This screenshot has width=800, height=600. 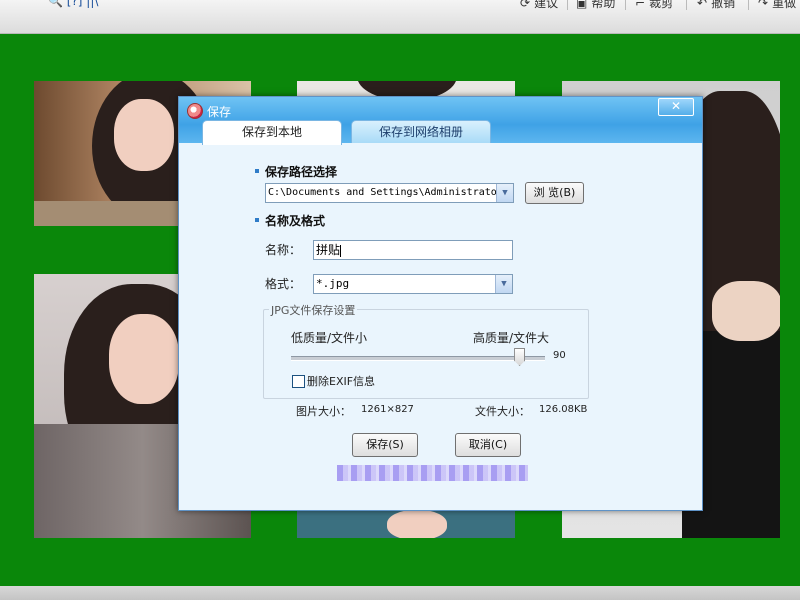 I want to click on format-select: *.jpg ▼, so click(x=413, y=284).